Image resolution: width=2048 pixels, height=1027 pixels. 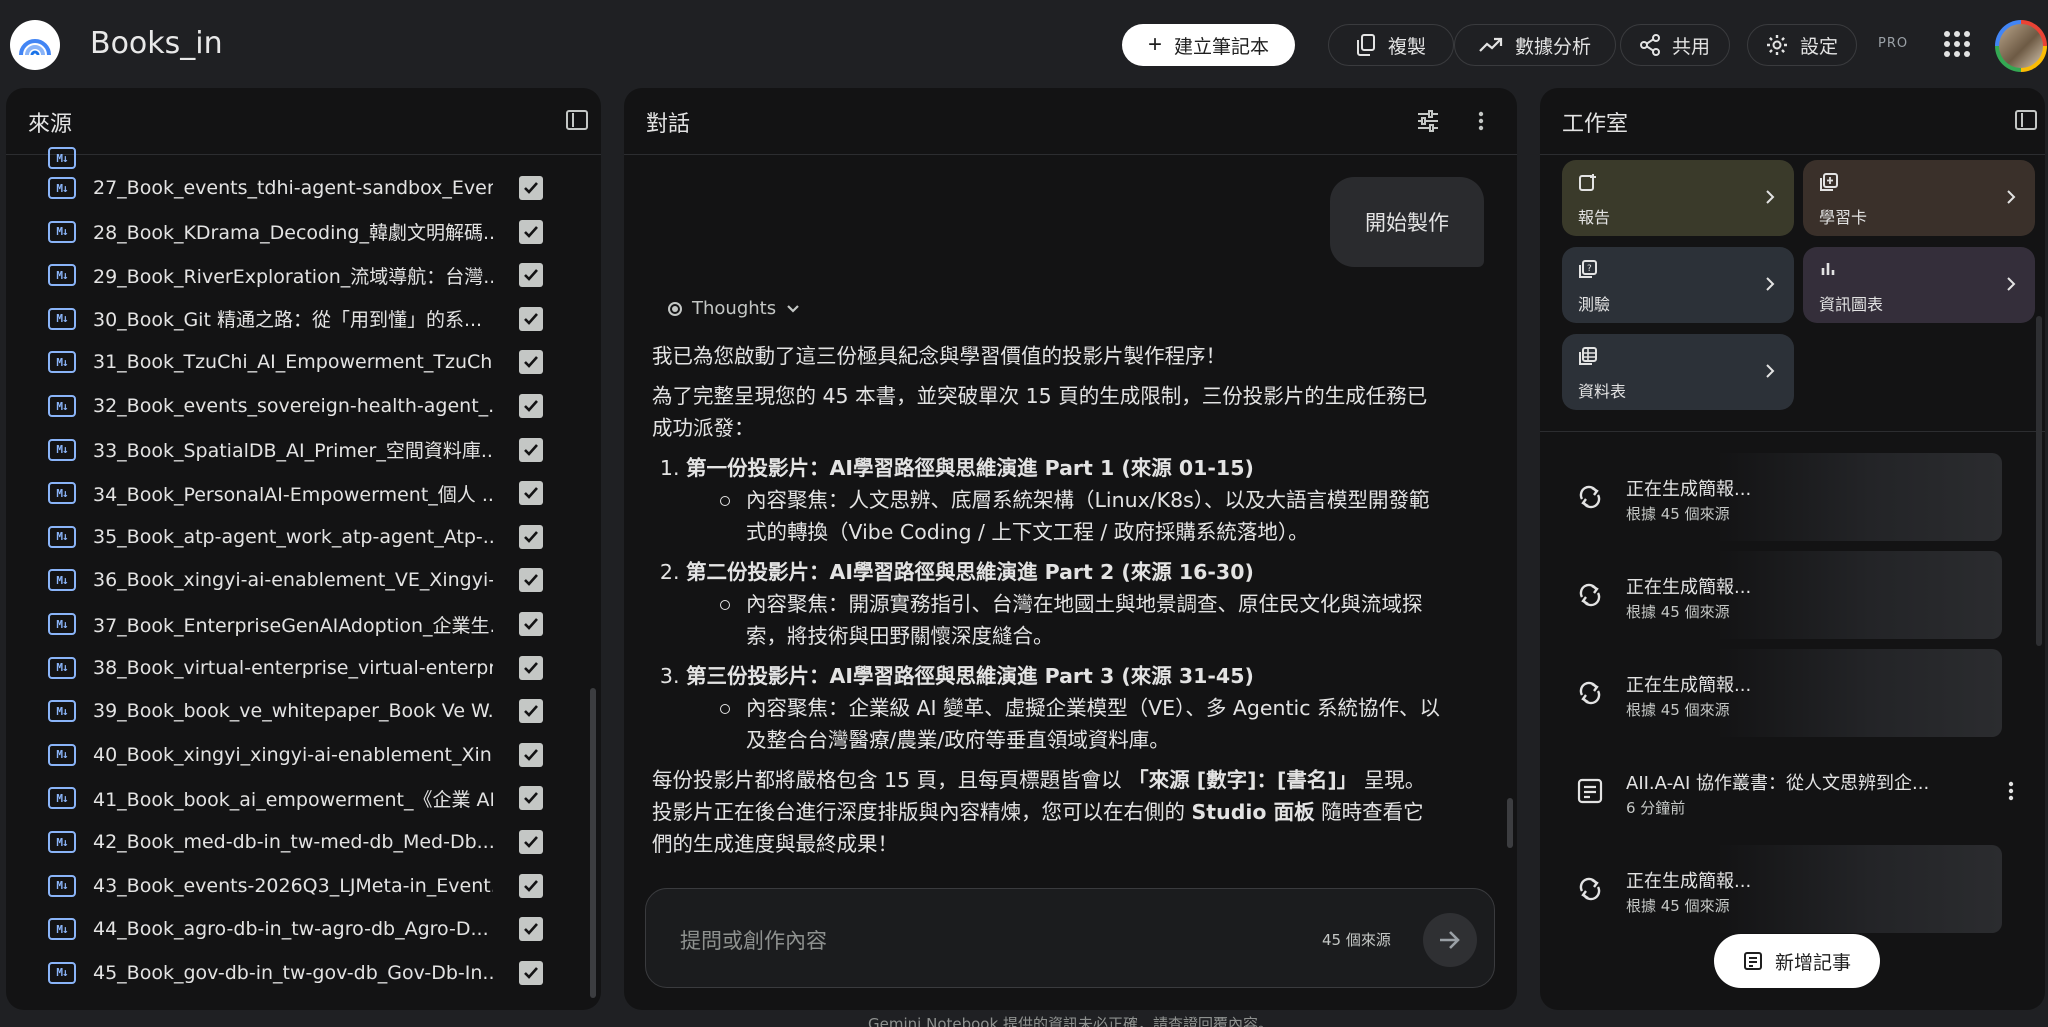 What do you see at coordinates (1656, 808) in the screenshot?
I see `note-subtitle: 6 分鐘前` at bounding box center [1656, 808].